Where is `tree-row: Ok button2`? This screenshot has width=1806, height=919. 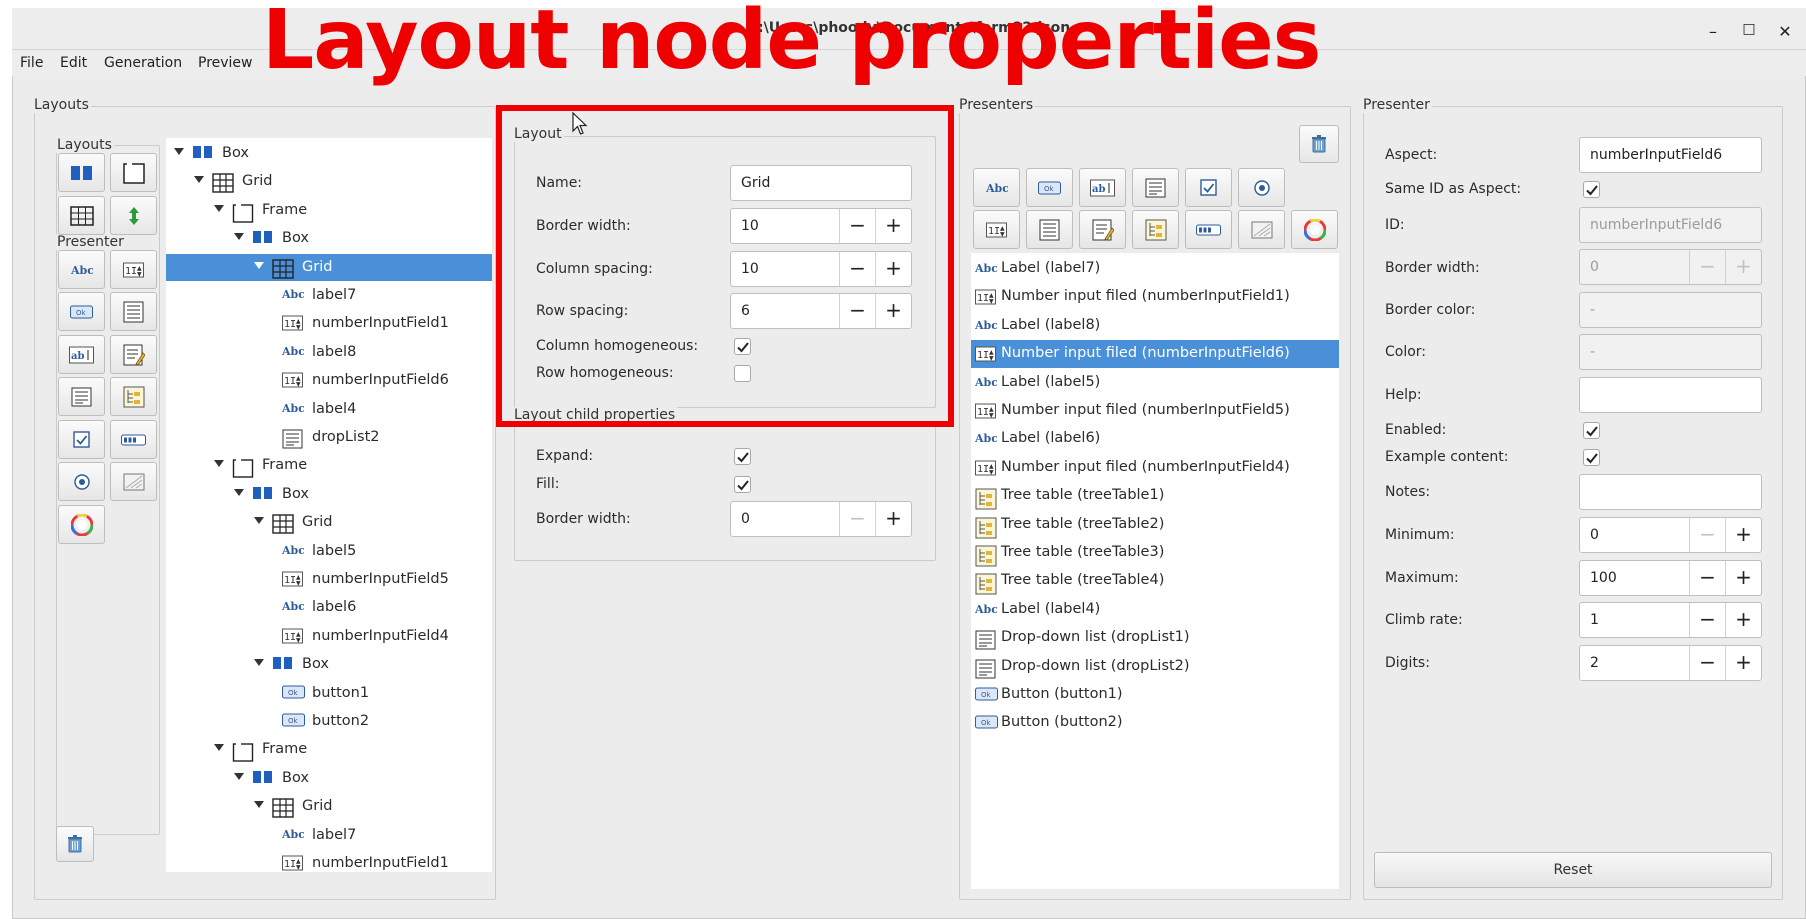 tree-row: Ok button2 is located at coordinates (329, 721).